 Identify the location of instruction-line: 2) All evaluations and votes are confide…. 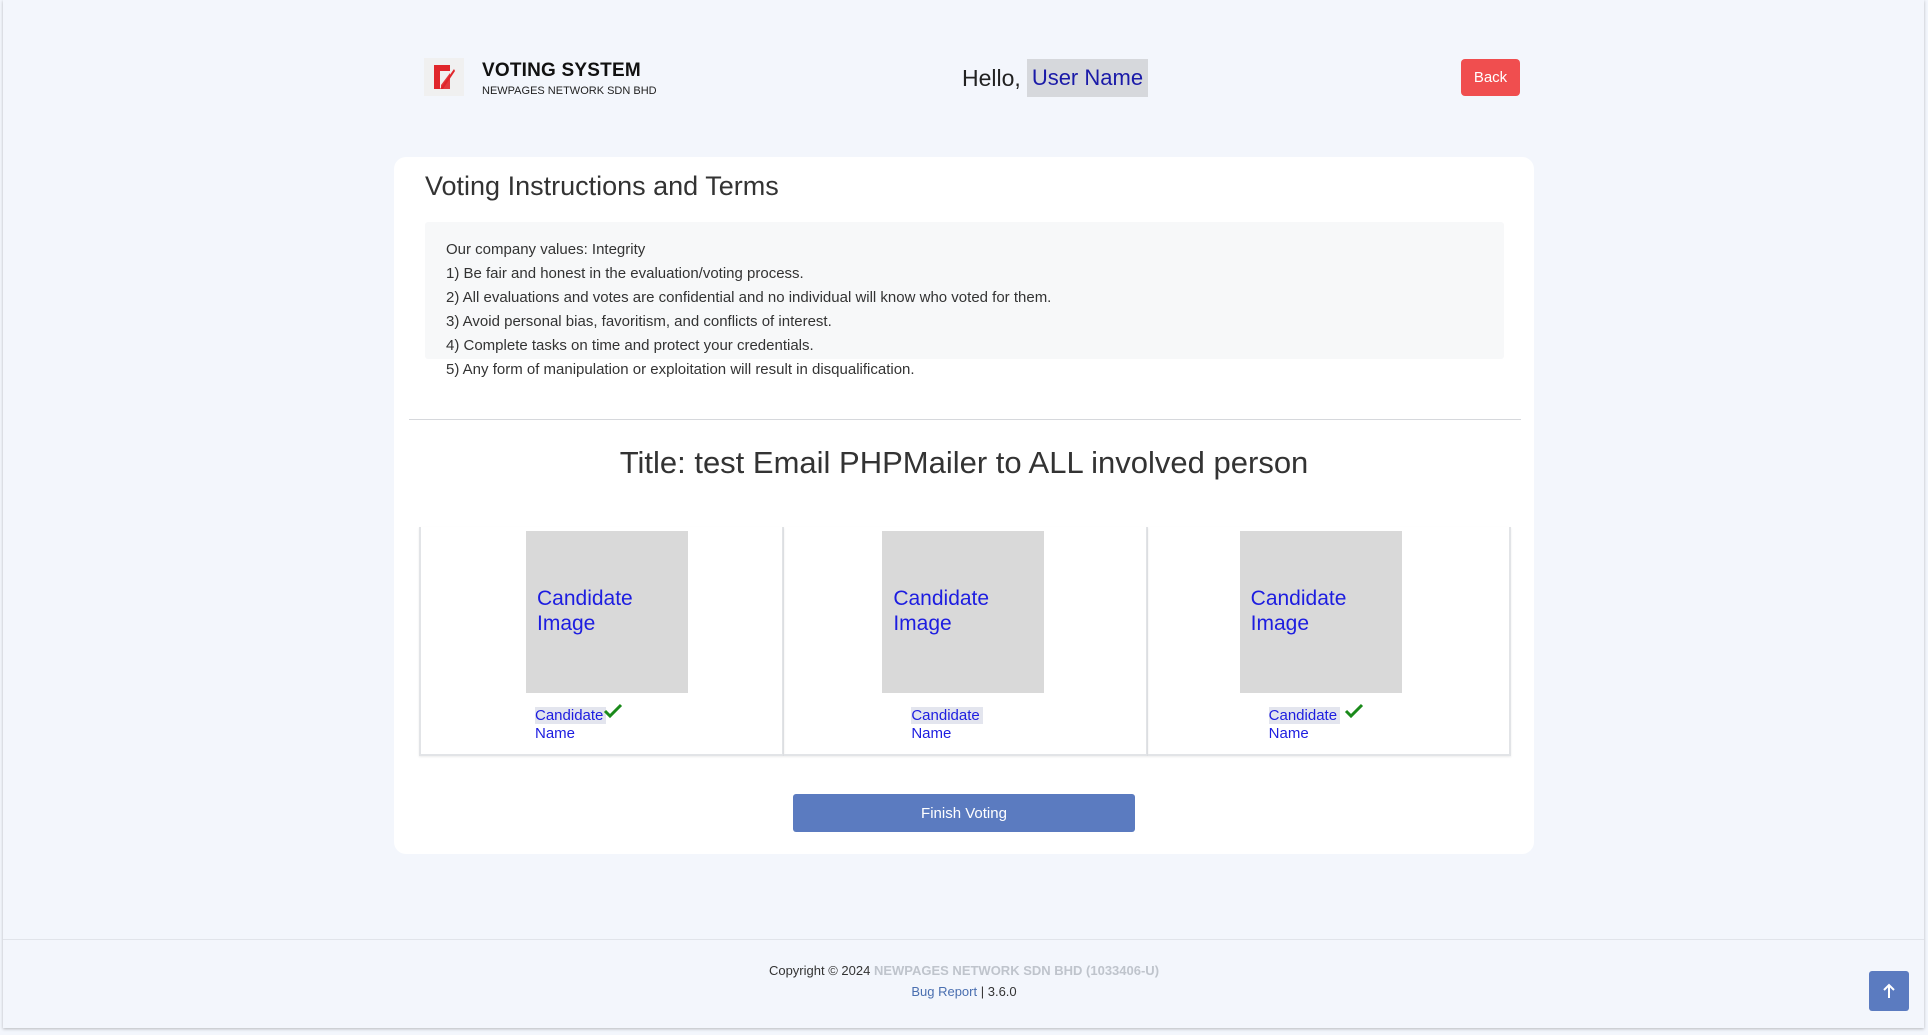
(749, 297).